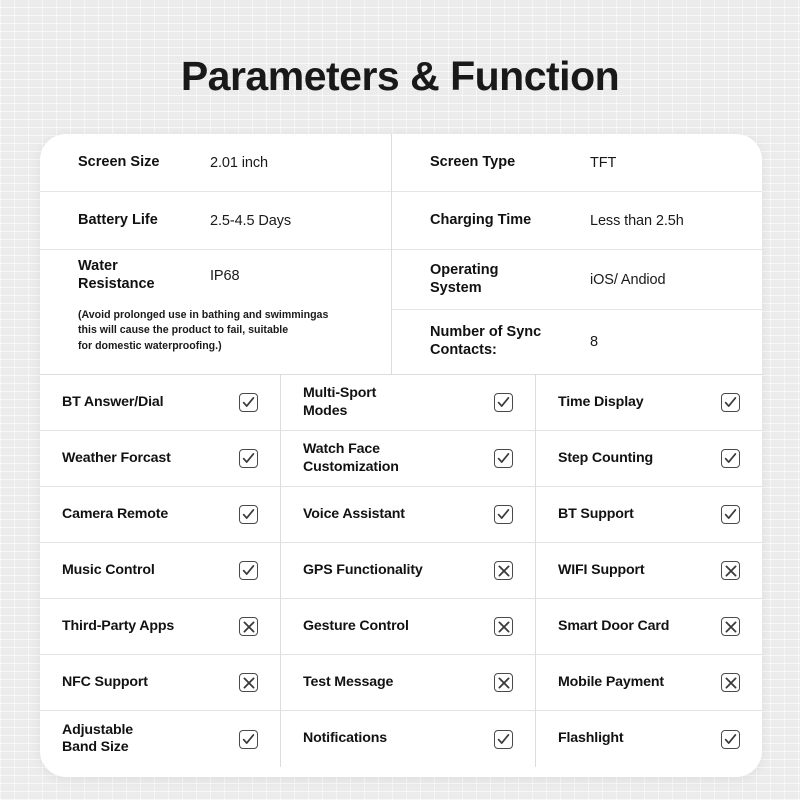 Image resolution: width=800 pixels, height=800 pixels. What do you see at coordinates (341, 449) in the screenshot?
I see `feature-label-line1: Watch Face` at bounding box center [341, 449].